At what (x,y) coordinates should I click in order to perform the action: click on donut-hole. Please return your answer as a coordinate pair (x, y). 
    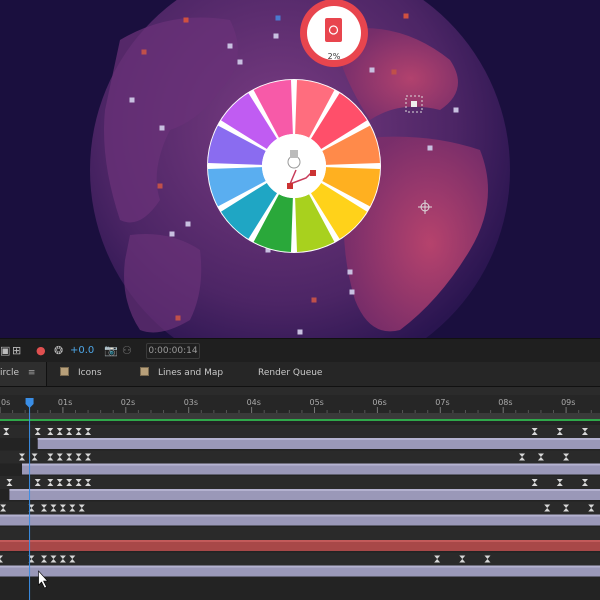
    Looking at the image, I should click on (294, 166).